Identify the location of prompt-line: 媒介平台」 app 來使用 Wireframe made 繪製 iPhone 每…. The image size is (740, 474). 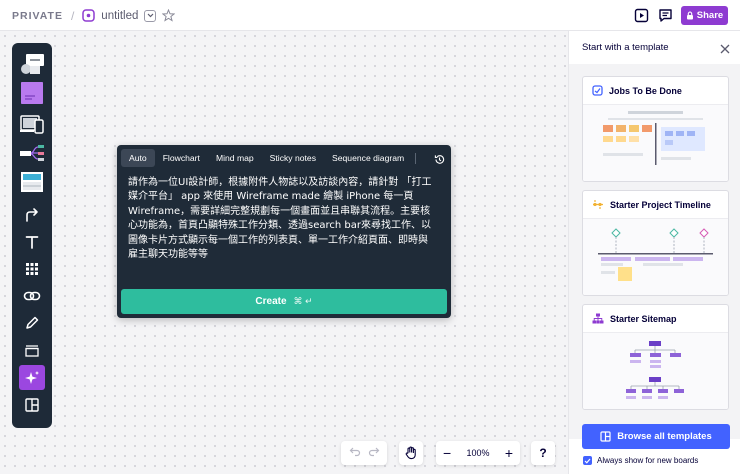
(271, 197).